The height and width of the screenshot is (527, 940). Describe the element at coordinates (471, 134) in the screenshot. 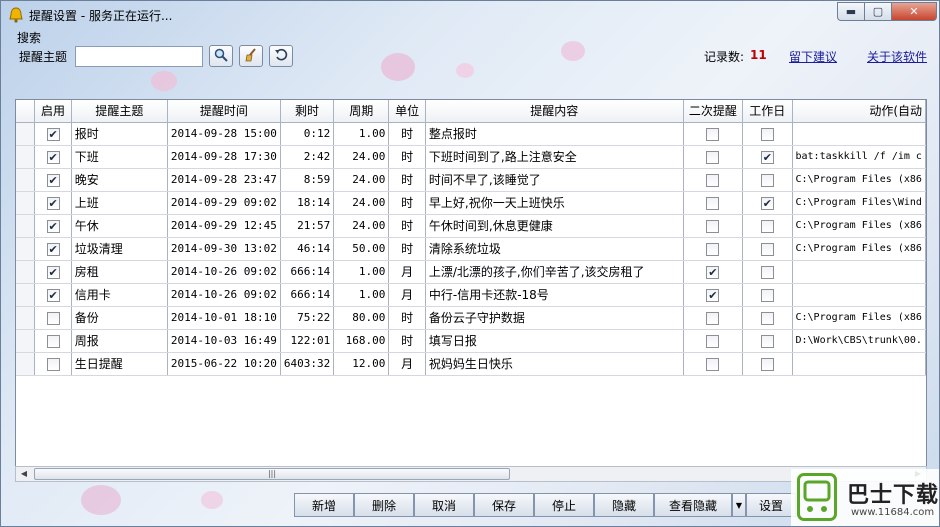

I see `table-row: ✔ 报时 2014-09-28 15:00 0:12 1.00 时整点报时` at that location.